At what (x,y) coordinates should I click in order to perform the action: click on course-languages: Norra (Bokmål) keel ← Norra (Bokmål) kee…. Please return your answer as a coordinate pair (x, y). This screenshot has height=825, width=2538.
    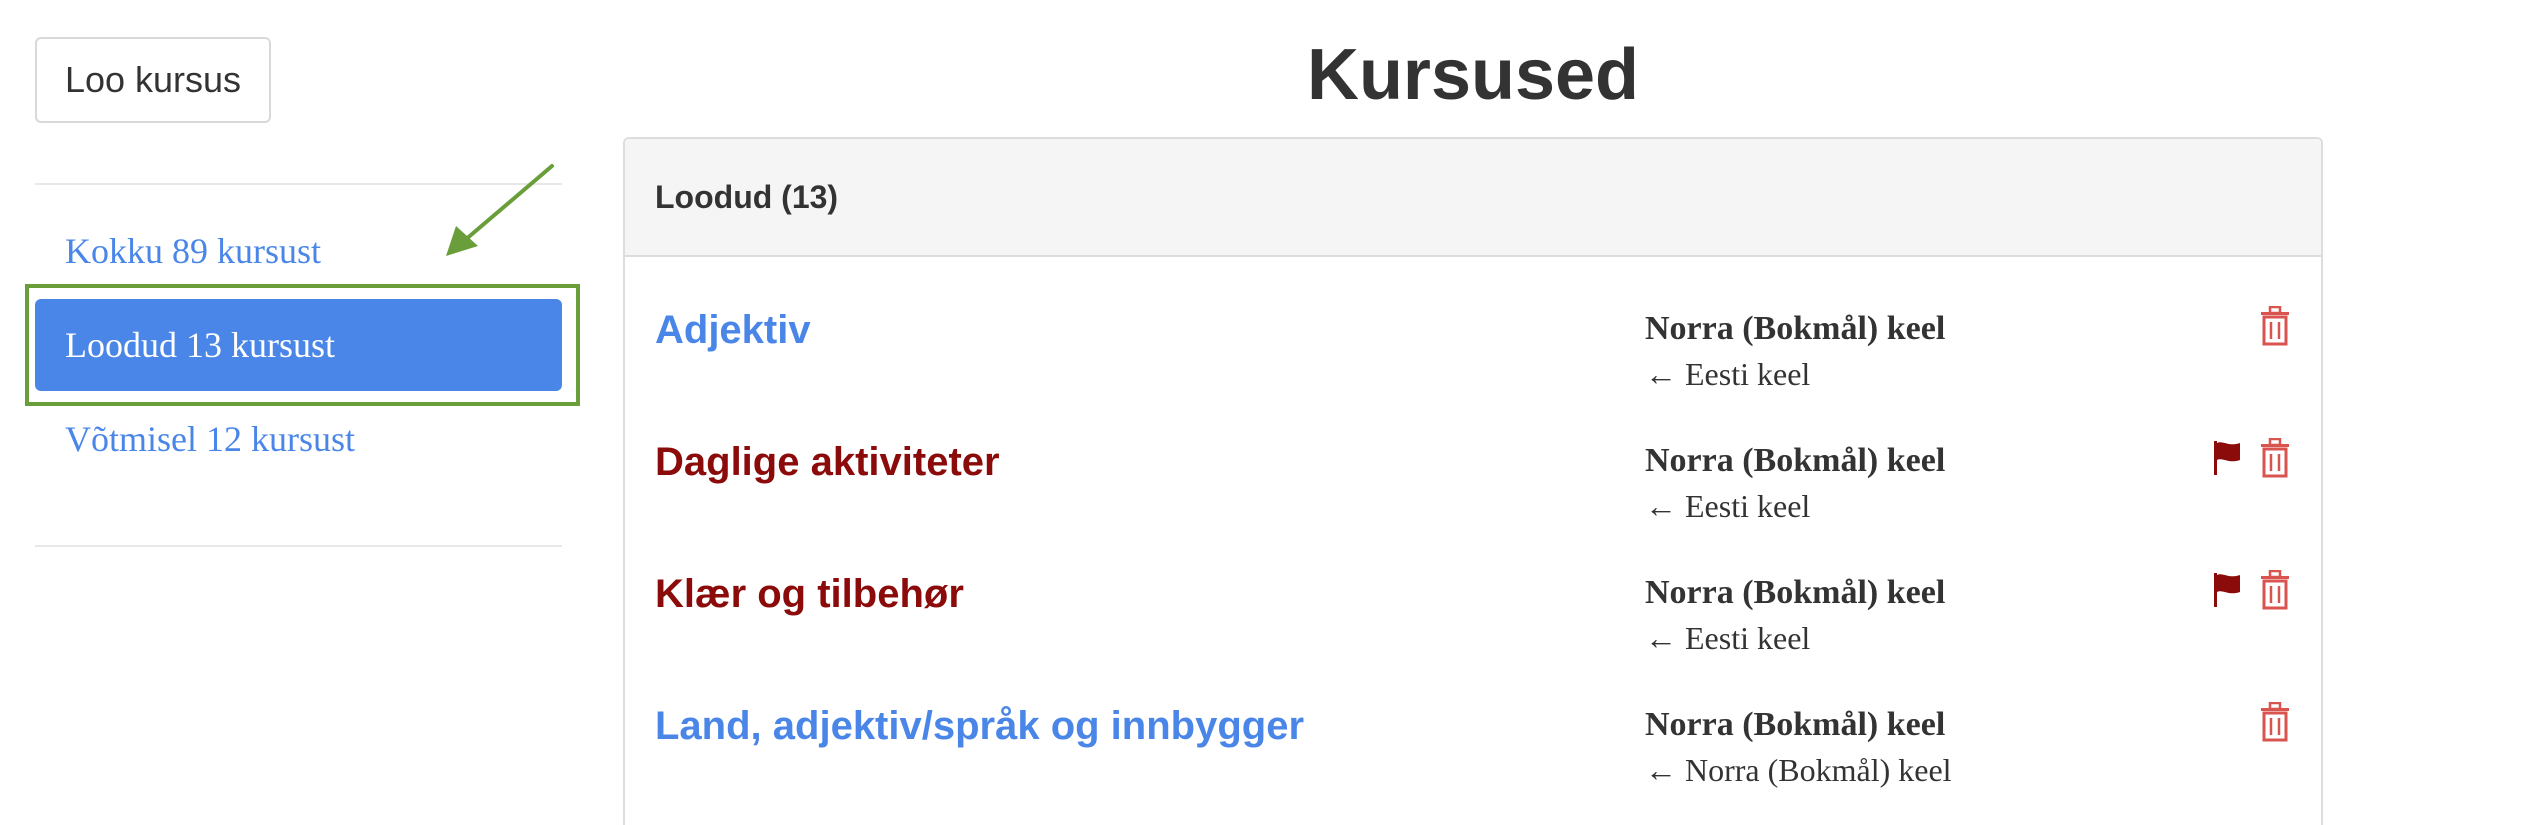
    Looking at the image, I should click on (1798, 747).